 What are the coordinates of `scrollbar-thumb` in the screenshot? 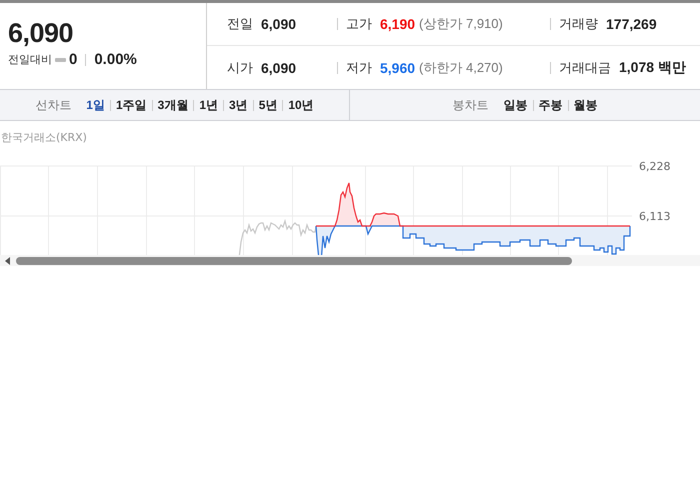 It's located at (294, 260).